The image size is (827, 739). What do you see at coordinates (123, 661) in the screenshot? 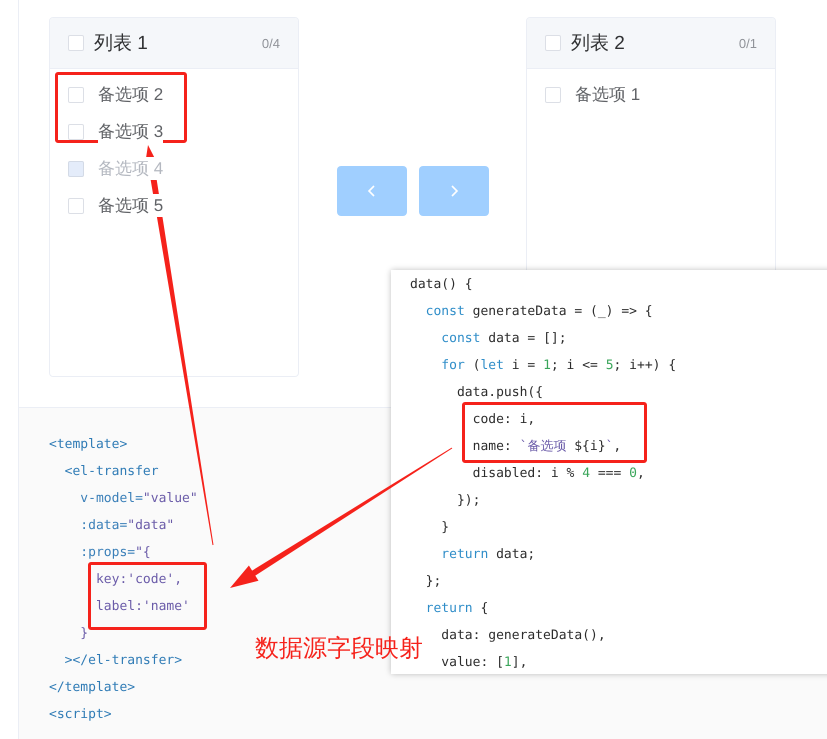
I see `code-line: ></el-transfer>` at bounding box center [123, 661].